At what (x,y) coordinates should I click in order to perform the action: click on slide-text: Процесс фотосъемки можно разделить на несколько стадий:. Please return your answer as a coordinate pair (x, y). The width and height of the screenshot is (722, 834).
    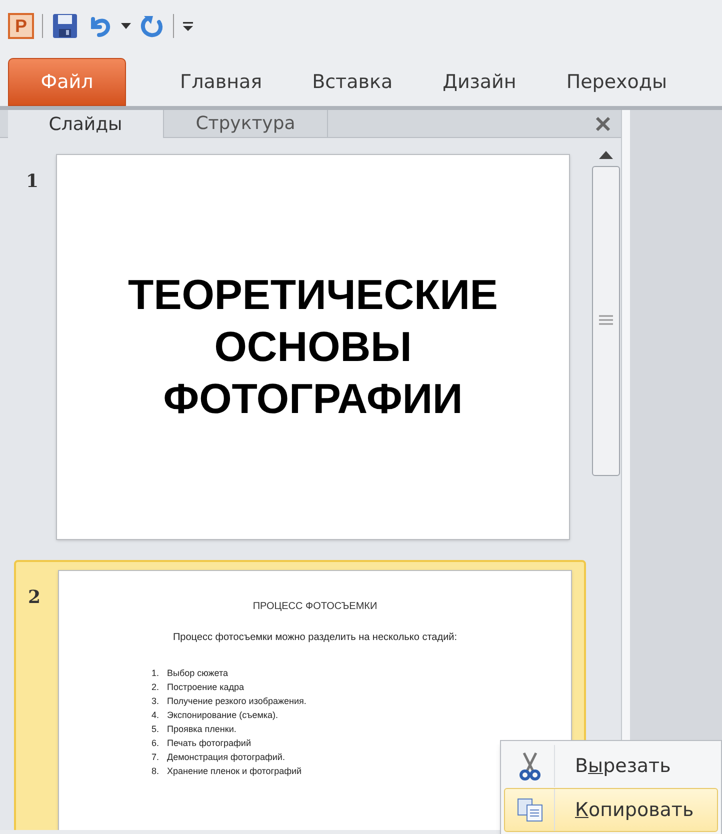
    Looking at the image, I should click on (315, 638).